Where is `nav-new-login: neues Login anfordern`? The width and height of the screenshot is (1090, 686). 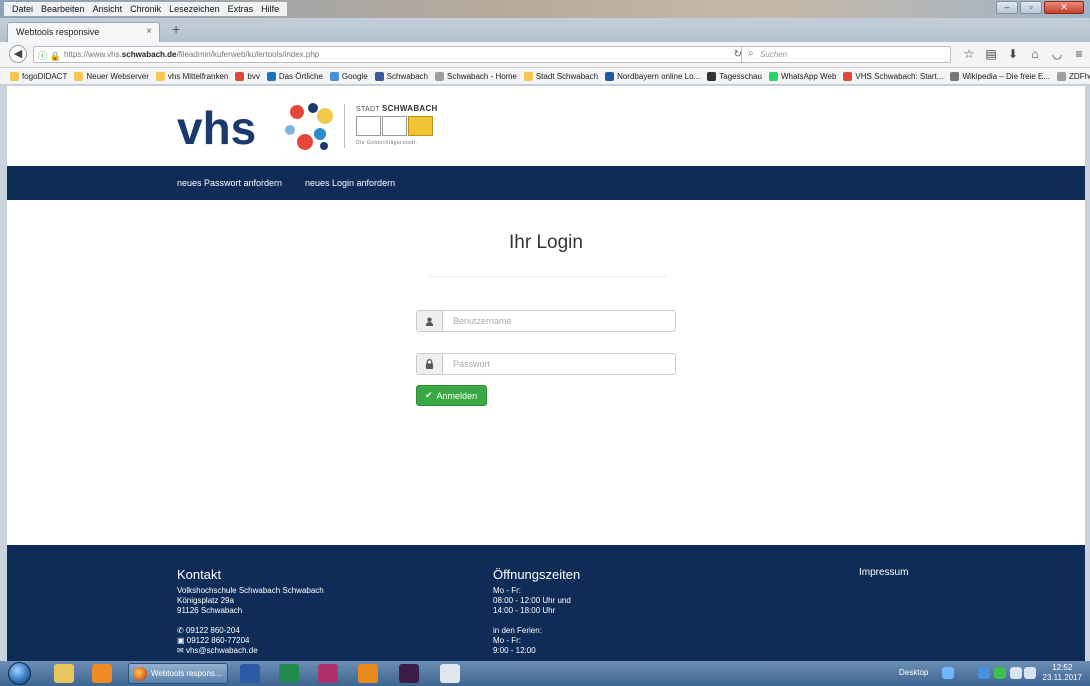
nav-new-login: neues Login anfordern is located at coordinates (350, 183).